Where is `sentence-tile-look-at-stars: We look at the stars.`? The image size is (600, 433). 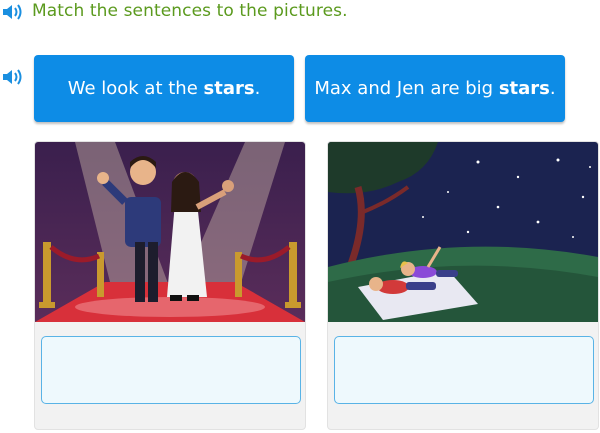
sentence-tile-look-at-stars: We look at the stars. is located at coordinates (164, 88).